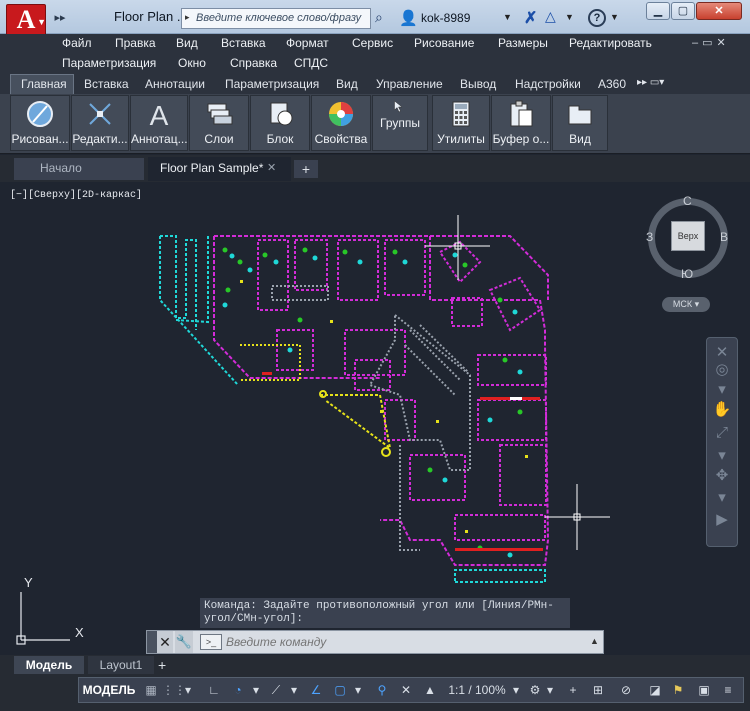 The height and width of the screenshot is (711, 750). What do you see at coordinates (594, 641) in the screenshot?
I see `chevron-up-icon: ▲` at bounding box center [594, 641].